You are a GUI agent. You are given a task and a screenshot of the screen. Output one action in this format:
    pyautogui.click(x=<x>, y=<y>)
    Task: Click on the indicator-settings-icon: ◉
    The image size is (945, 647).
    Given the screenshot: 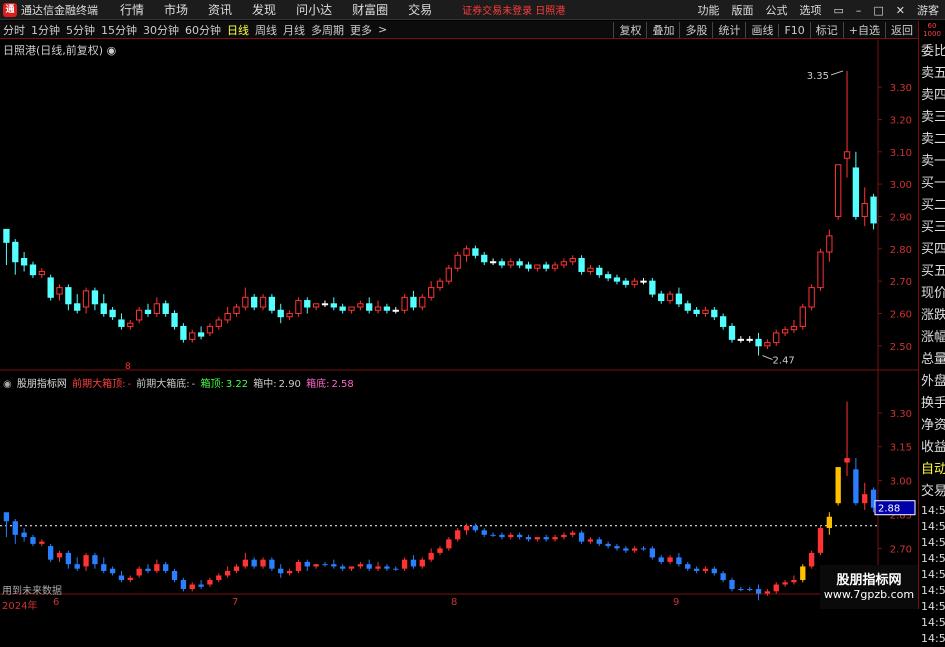 What is the action you would take?
    pyautogui.click(x=7, y=384)
    